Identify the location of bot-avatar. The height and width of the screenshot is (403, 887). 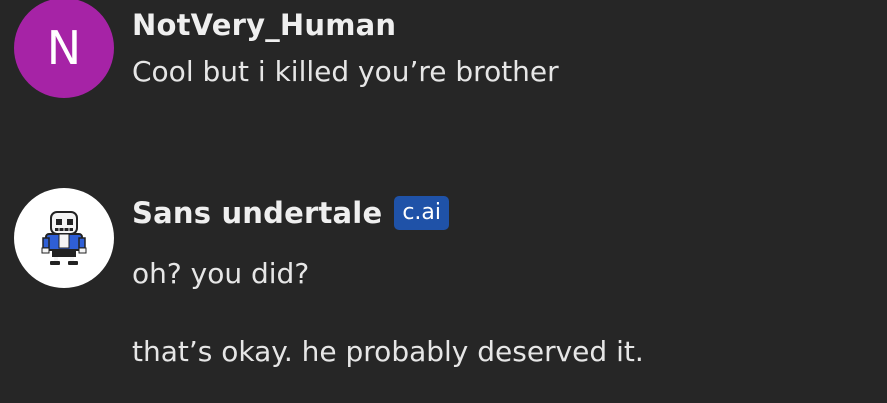
(64, 238).